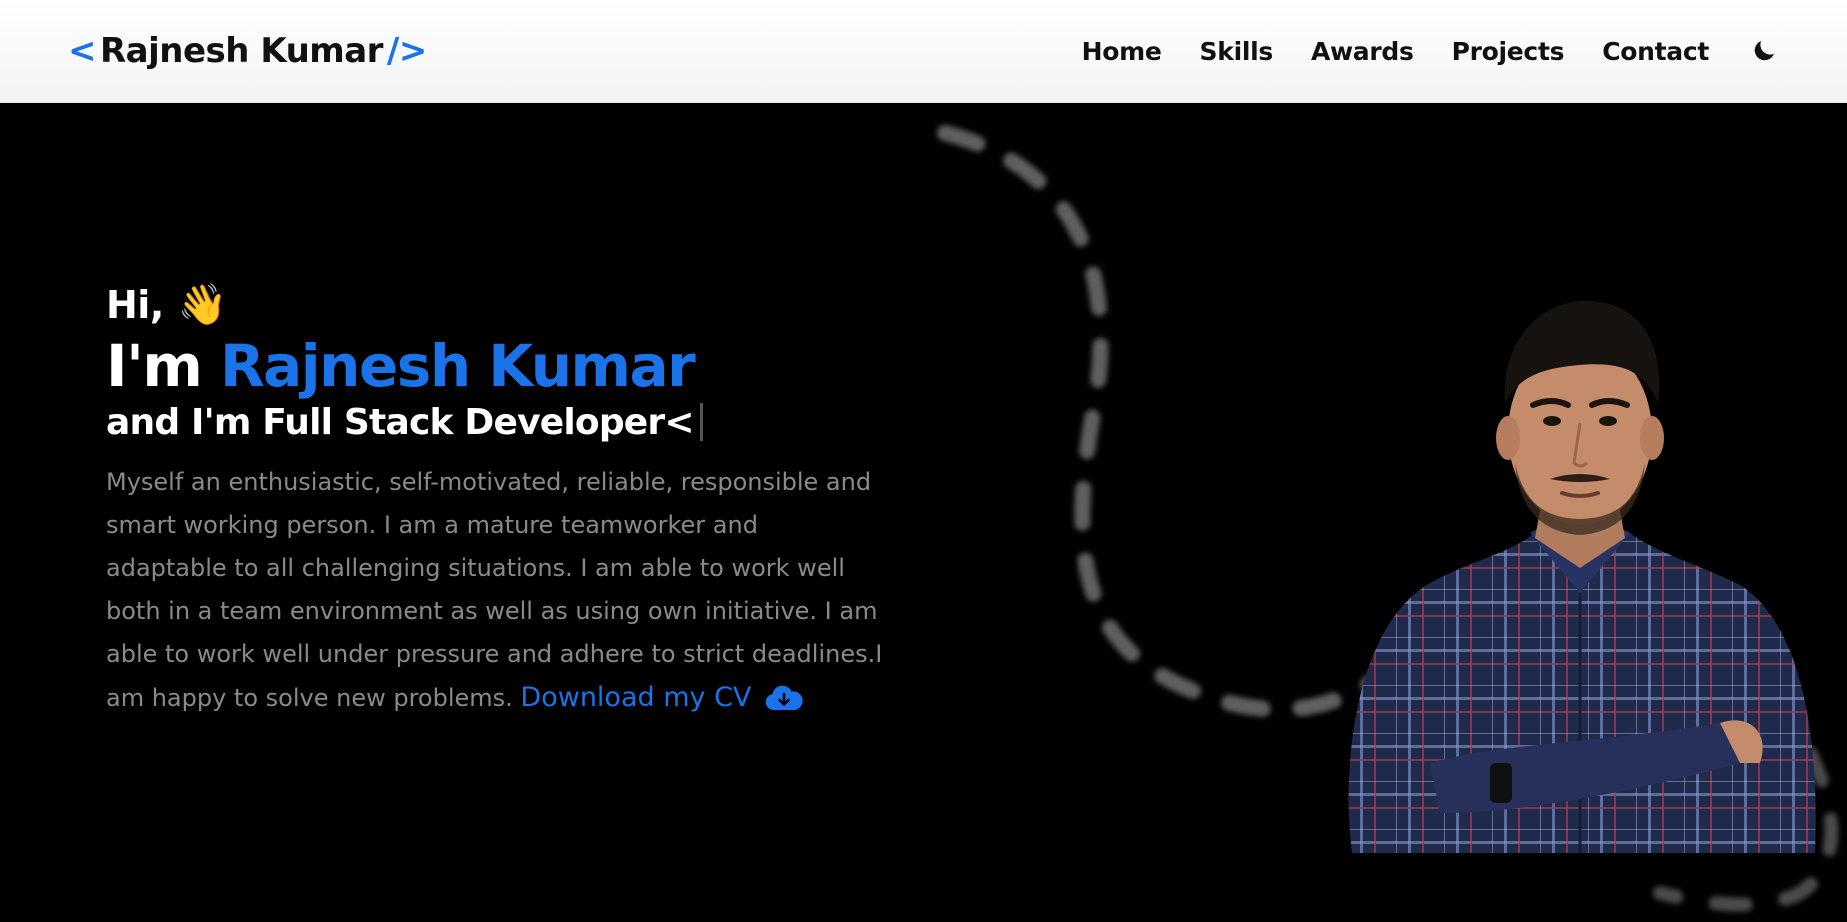 Image resolution: width=1847 pixels, height=922 pixels. I want to click on role-text: and I'm Full Stack Developer<, so click(400, 422).